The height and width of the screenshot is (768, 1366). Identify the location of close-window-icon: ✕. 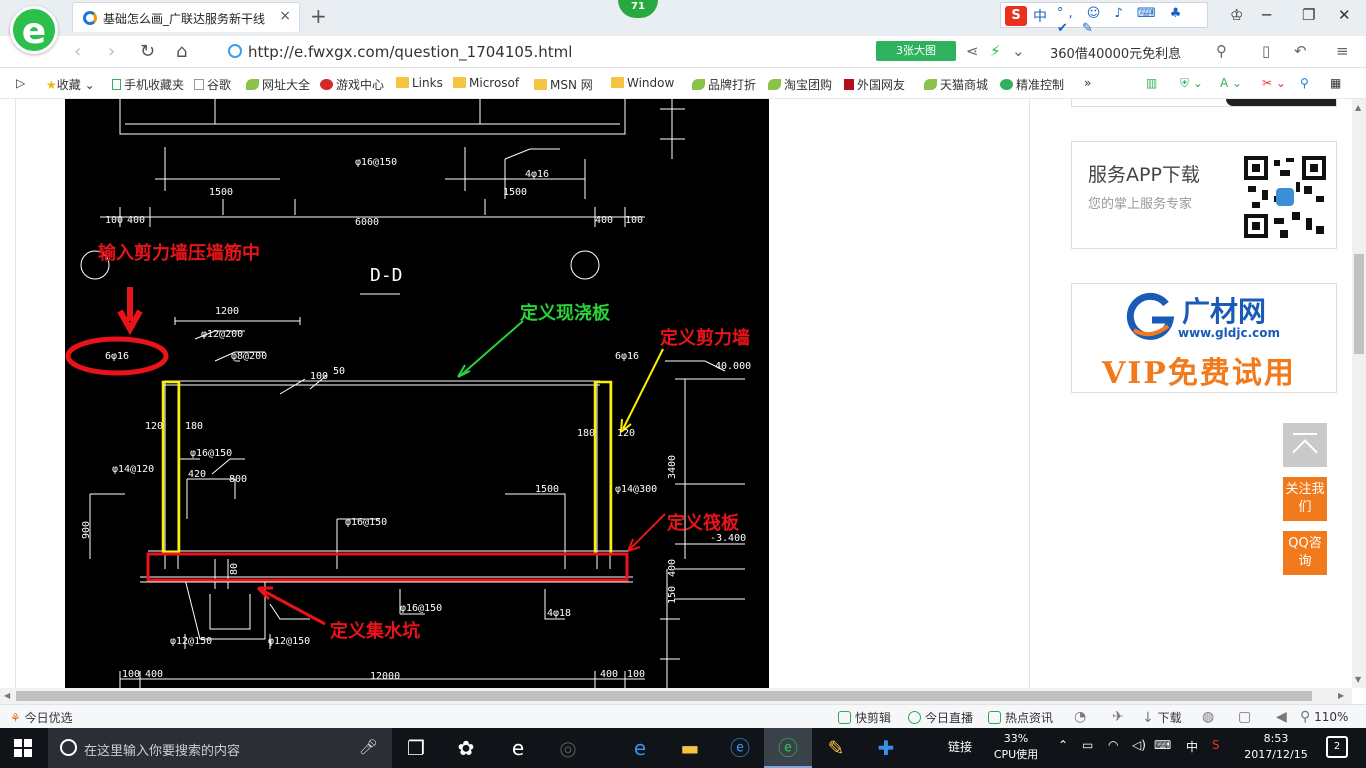
(1344, 15).